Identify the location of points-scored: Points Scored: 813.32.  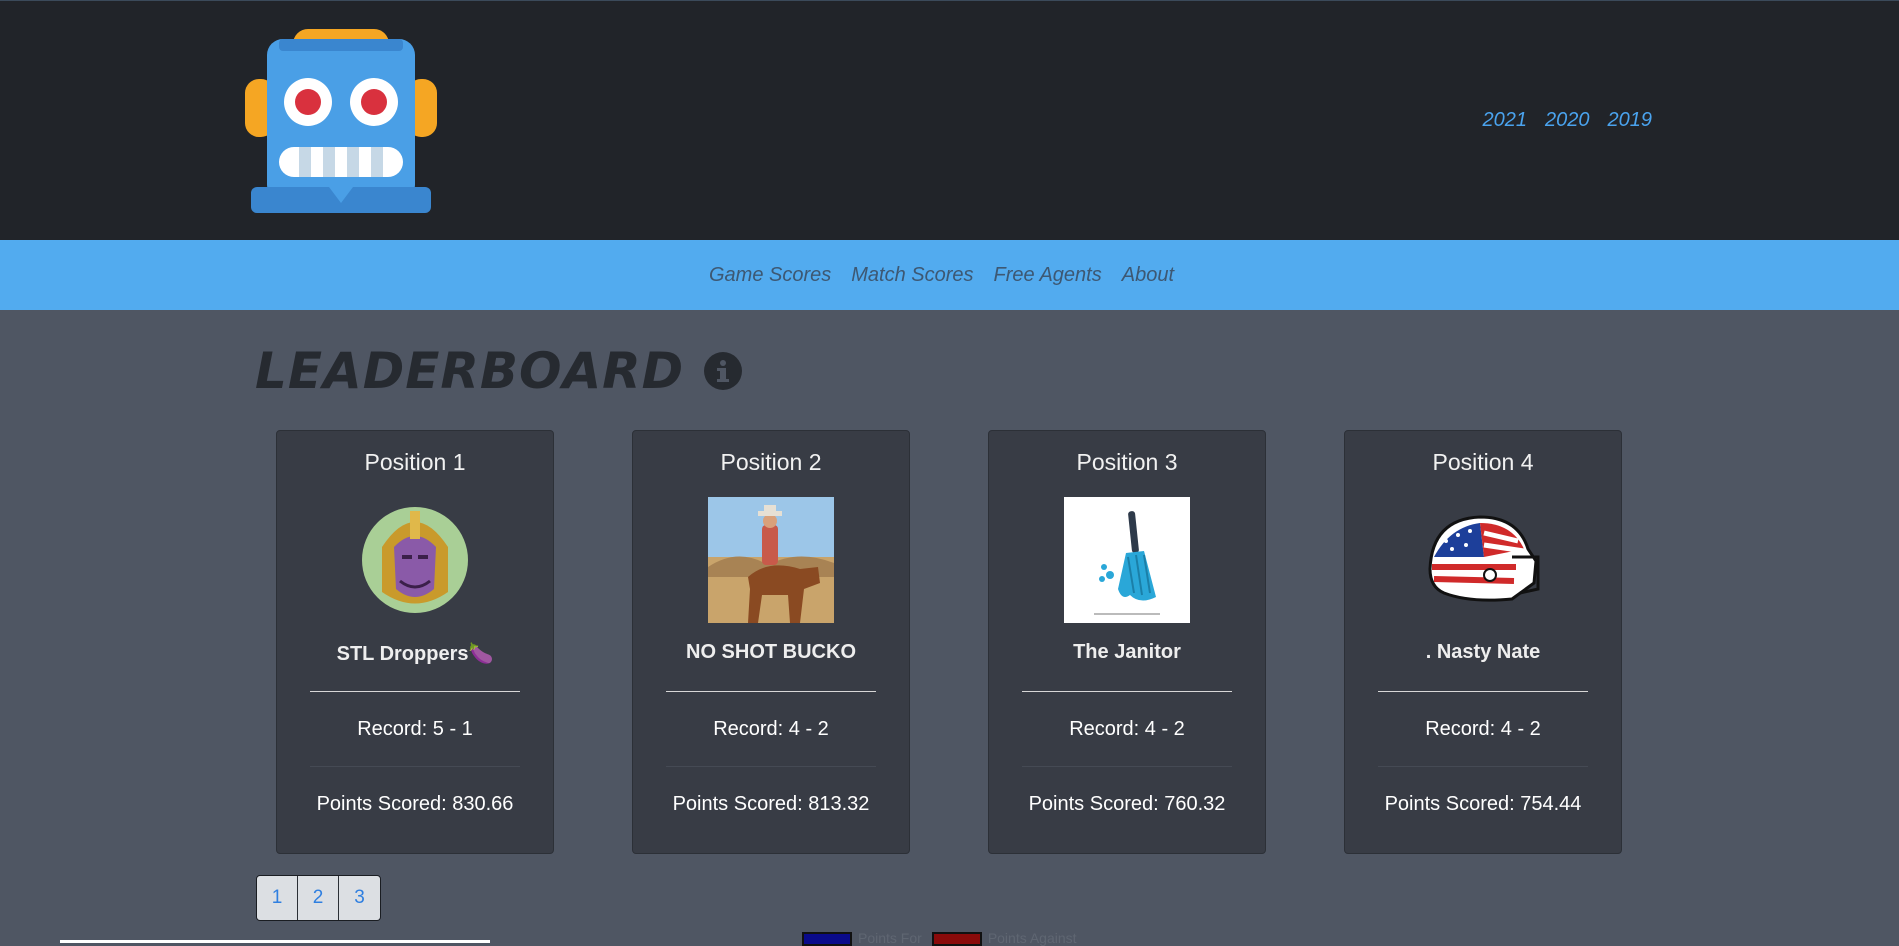
(771, 804).